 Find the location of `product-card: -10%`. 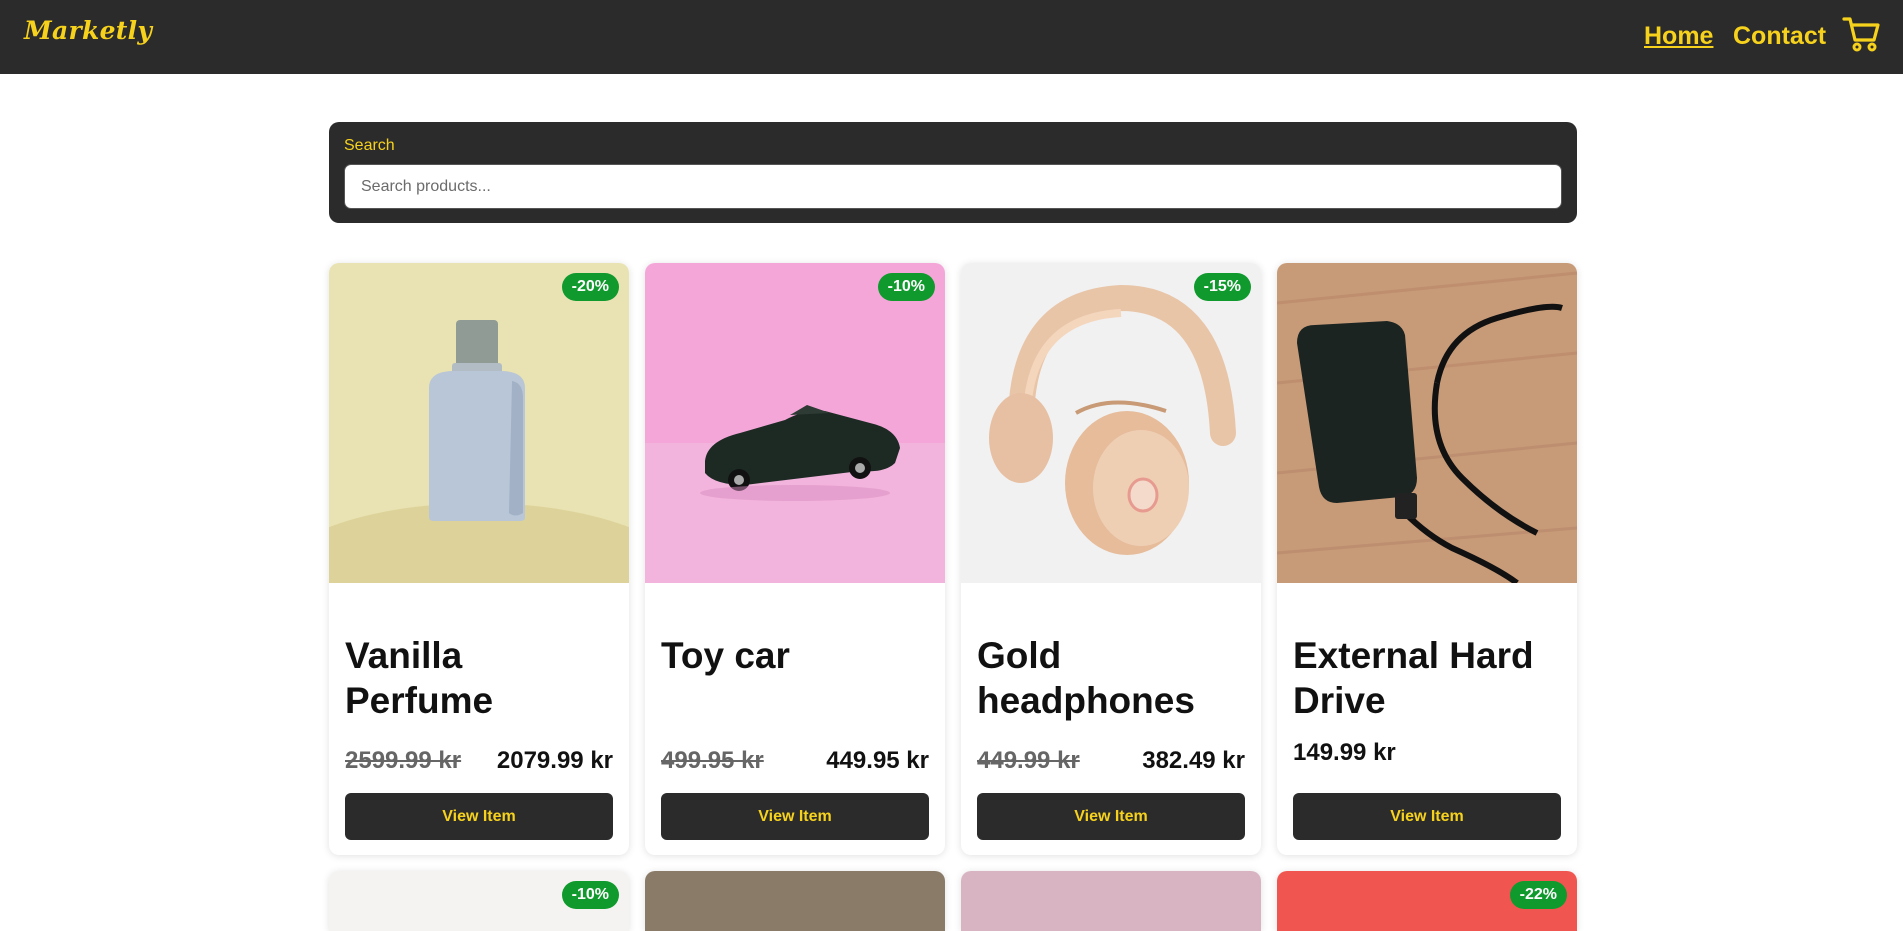

product-card: -10% is located at coordinates (479, 901).